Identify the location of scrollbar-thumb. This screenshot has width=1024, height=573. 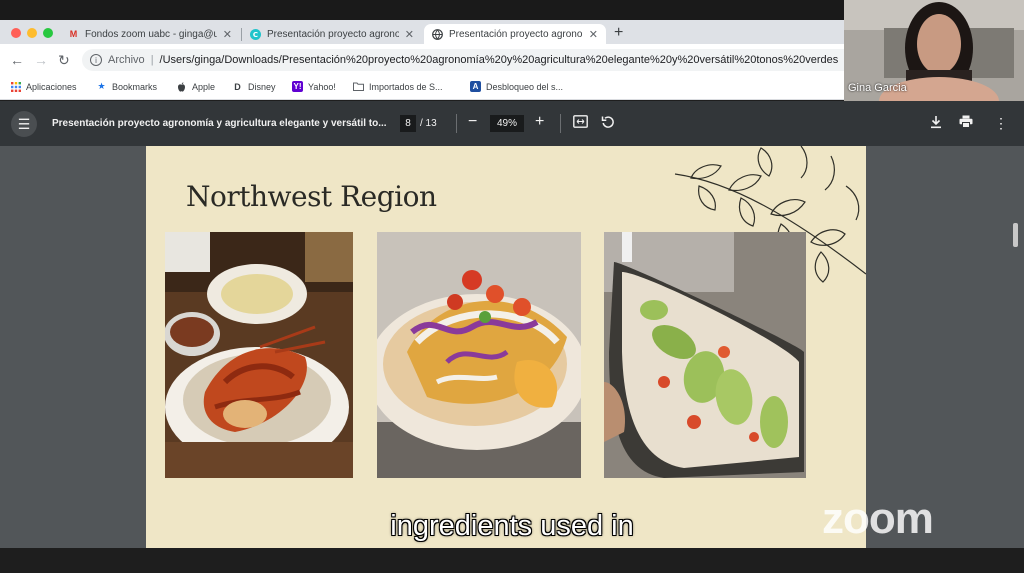
(1015, 235).